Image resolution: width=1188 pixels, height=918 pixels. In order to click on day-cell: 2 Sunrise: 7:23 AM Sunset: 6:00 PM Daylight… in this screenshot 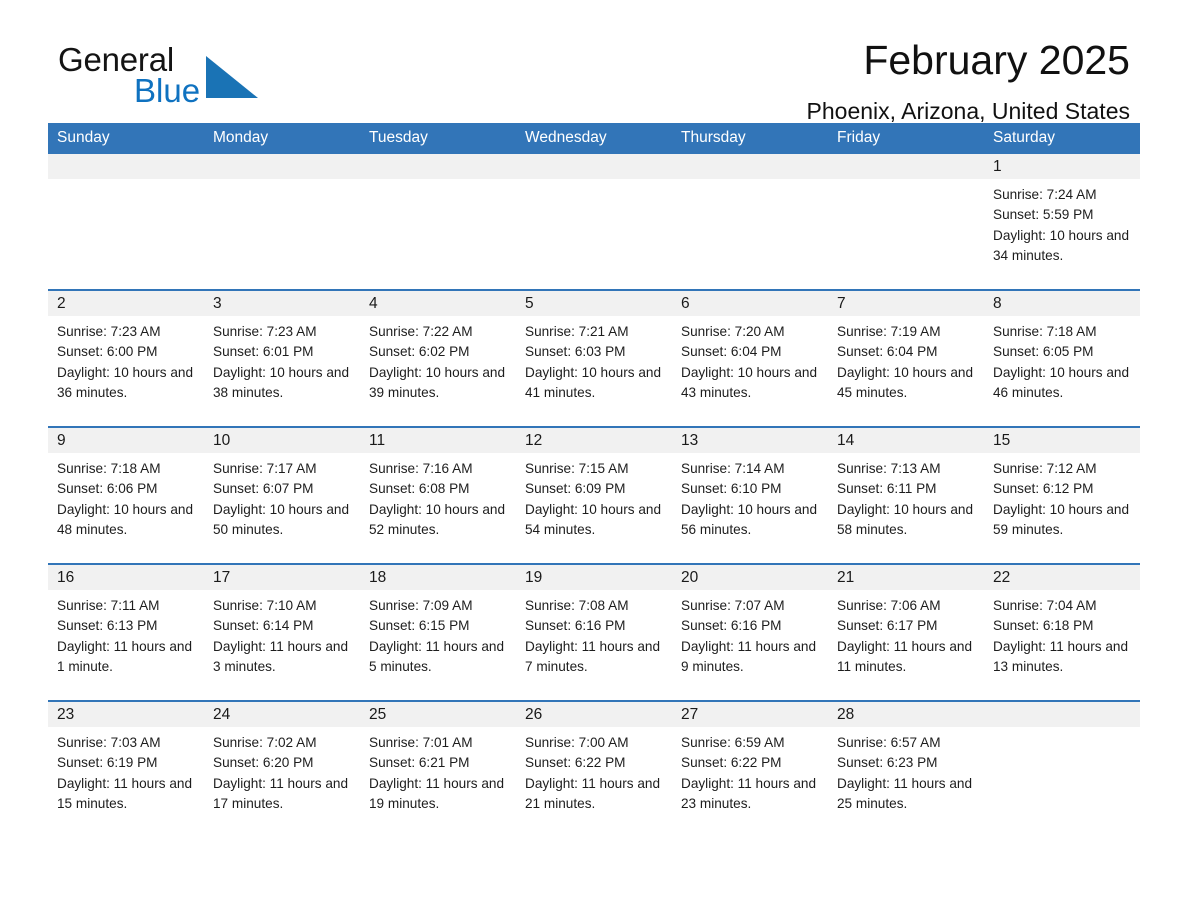, I will do `click(126, 358)`.